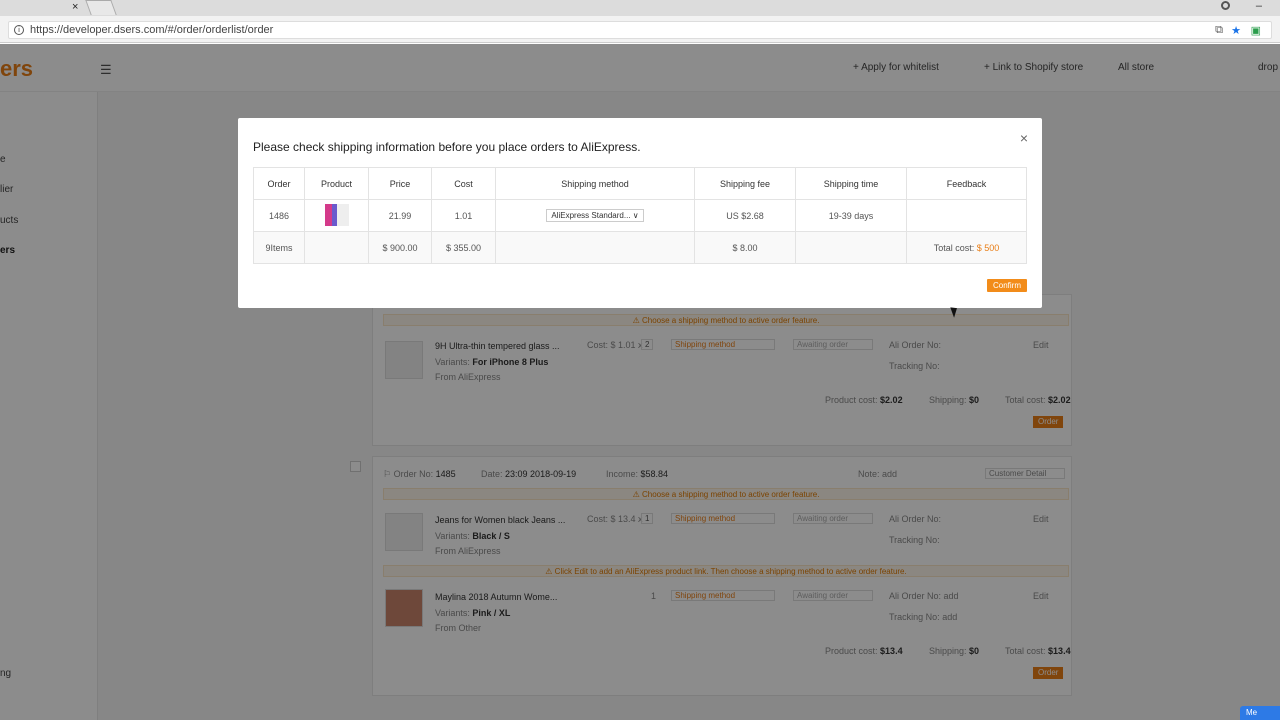 This screenshot has height=720, width=1280. What do you see at coordinates (745, 247) in the screenshot?
I see `total-shipping-fee: $ 8.00` at bounding box center [745, 247].